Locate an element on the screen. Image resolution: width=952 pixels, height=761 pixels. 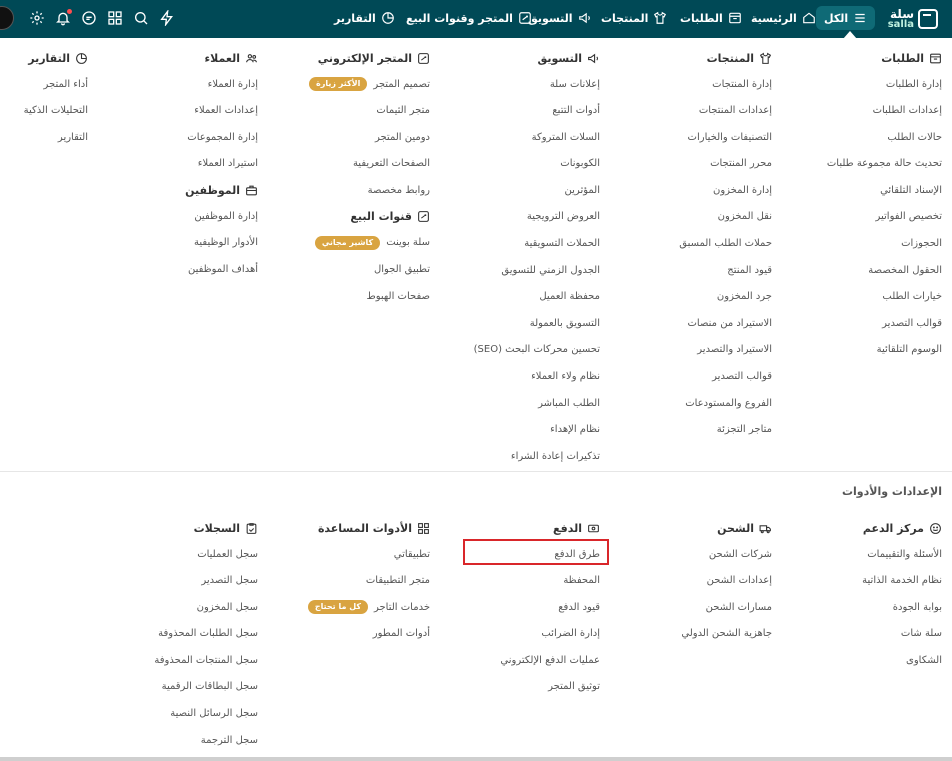
menu-item: جرد المخزون is located at coordinates (712, 297).